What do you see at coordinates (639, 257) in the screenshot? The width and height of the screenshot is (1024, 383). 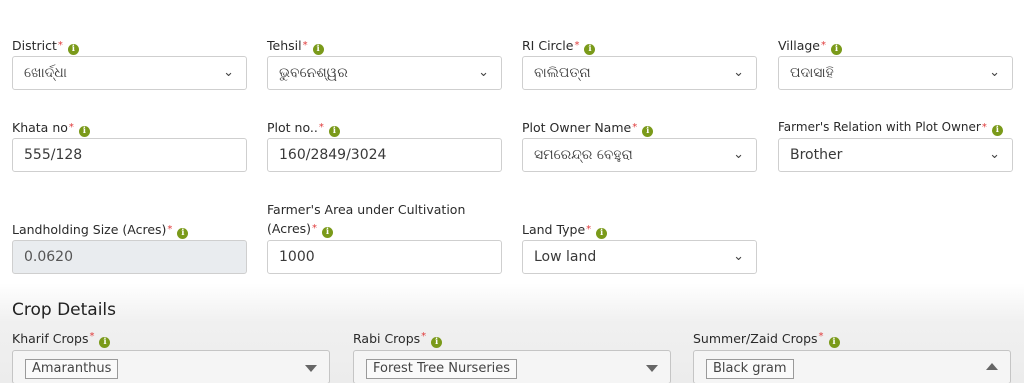 I see `land-type-select: Low land ⌄` at bounding box center [639, 257].